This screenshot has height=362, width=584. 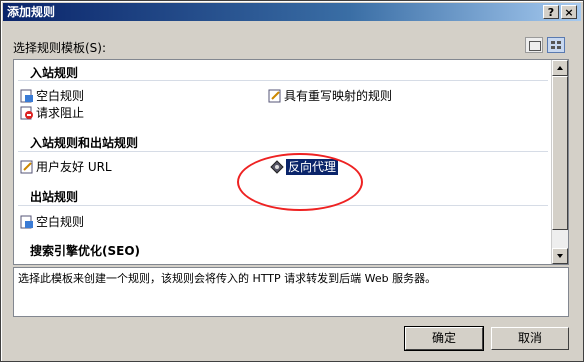 I want to click on group-inbound-title: 入站规则, so click(x=54, y=73).